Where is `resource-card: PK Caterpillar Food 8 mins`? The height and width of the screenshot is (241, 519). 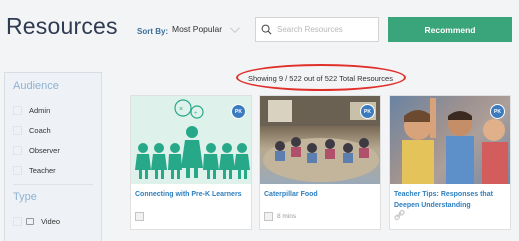 resource-card: PK Caterpillar Food 8 mins is located at coordinates (320, 162).